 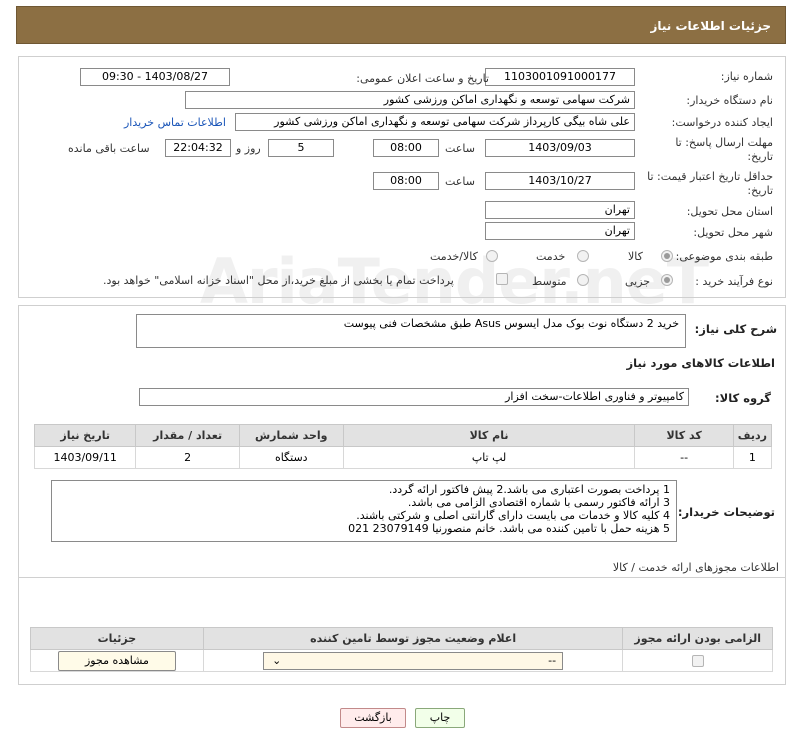 What do you see at coordinates (710, 26) in the screenshot?
I see `page-title: جزئیات اطلاعات نیاز` at bounding box center [710, 26].